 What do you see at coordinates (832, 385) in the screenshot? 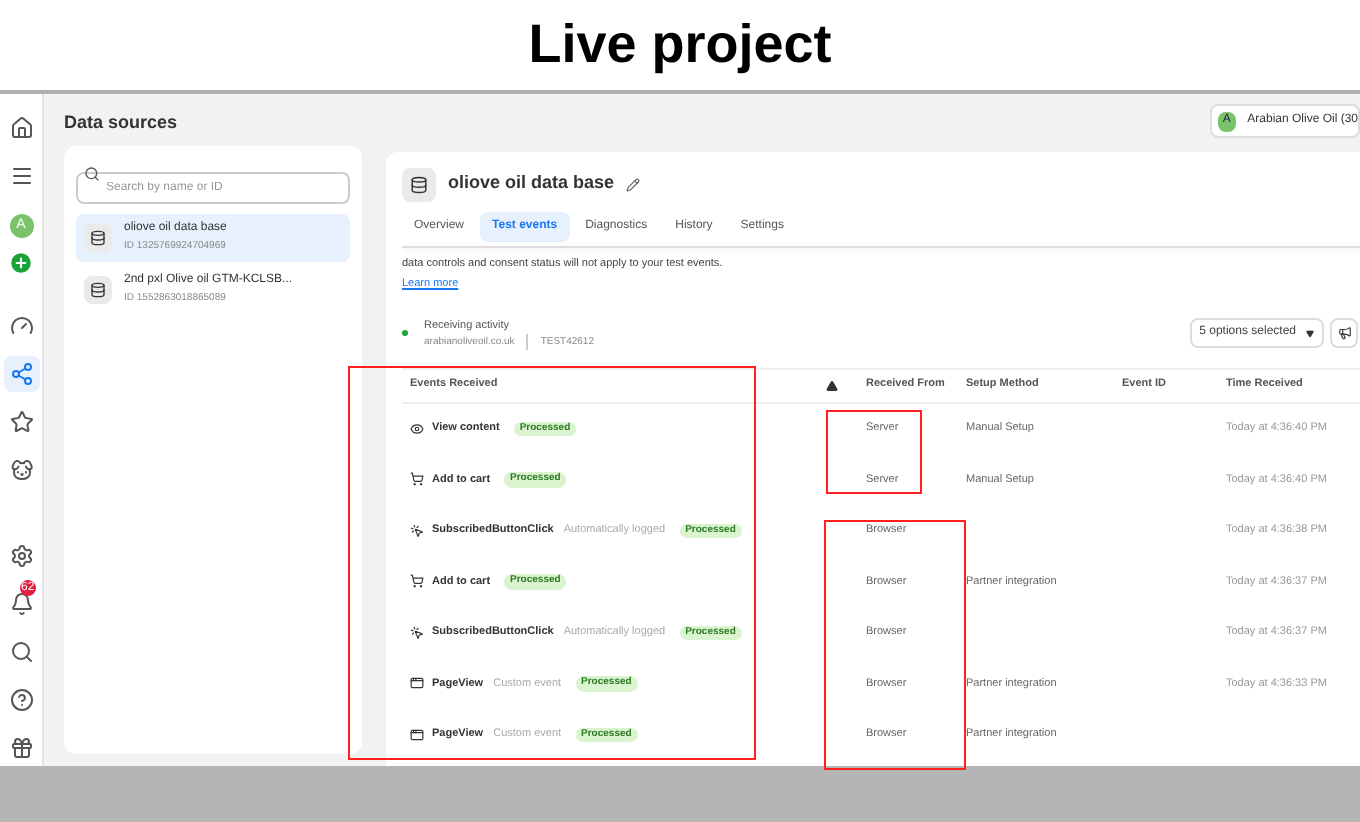
I see `warning-icon` at bounding box center [832, 385].